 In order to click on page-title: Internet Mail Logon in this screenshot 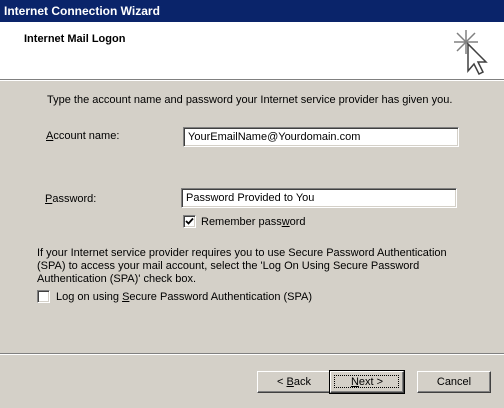, I will do `click(75, 39)`.